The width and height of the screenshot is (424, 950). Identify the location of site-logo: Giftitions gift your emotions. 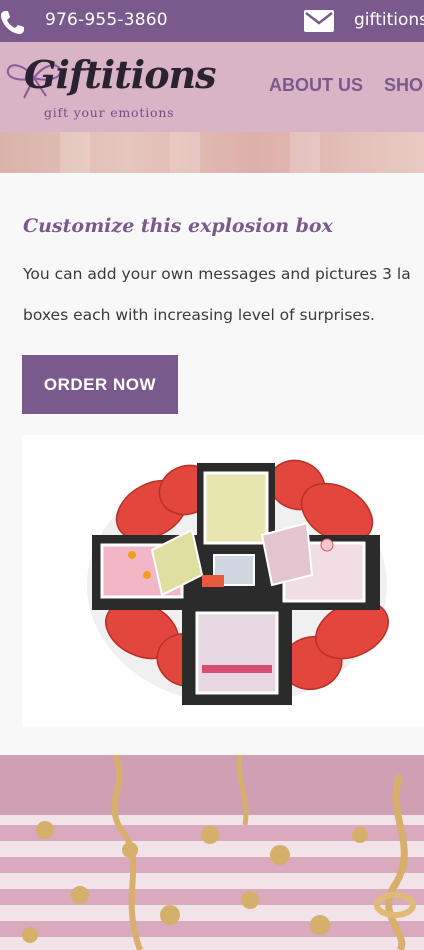
(110, 87).